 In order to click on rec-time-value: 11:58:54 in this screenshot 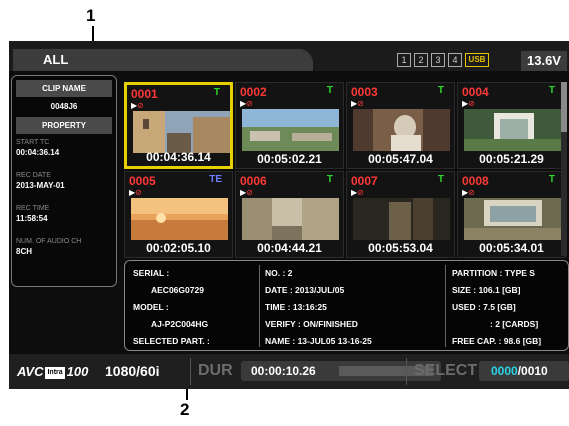, I will do `click(32, 218)`.